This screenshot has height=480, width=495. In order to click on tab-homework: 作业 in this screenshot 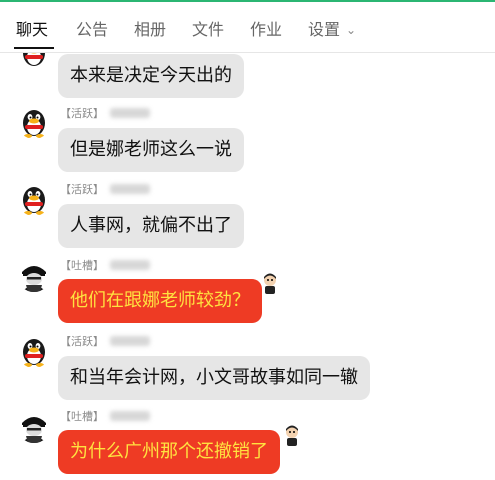, I will do `click(266, 30)`.